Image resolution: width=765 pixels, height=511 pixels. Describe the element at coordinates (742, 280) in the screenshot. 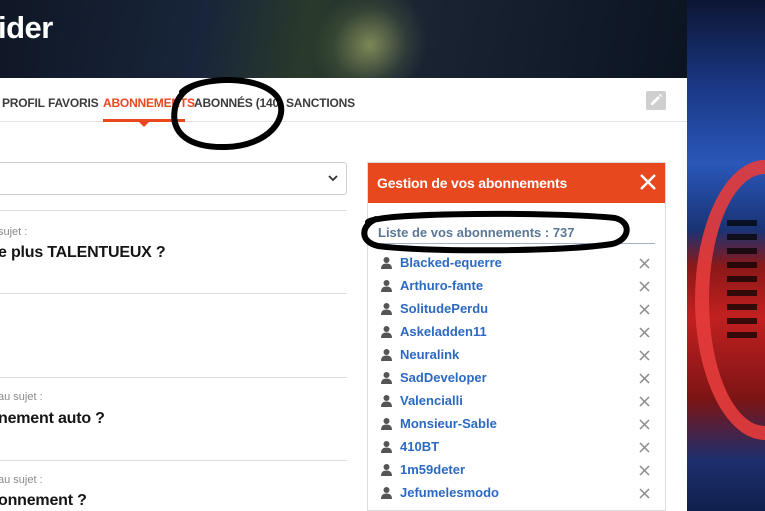

I see `artwork-pattern` at that location.